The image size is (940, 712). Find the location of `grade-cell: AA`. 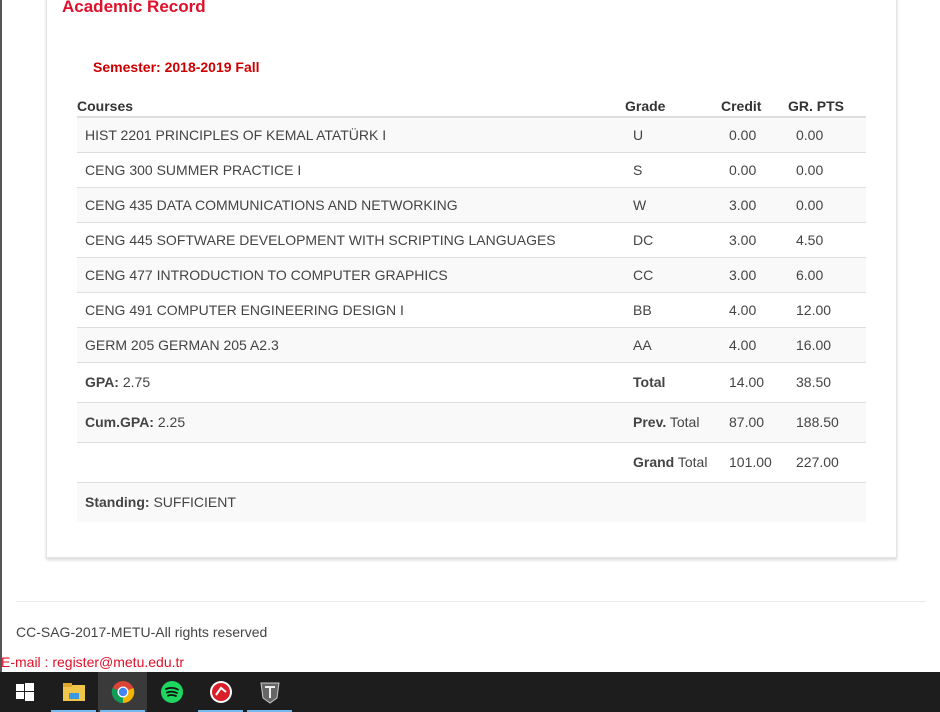

grade-cell: AA is located at coordinates (673, 344).